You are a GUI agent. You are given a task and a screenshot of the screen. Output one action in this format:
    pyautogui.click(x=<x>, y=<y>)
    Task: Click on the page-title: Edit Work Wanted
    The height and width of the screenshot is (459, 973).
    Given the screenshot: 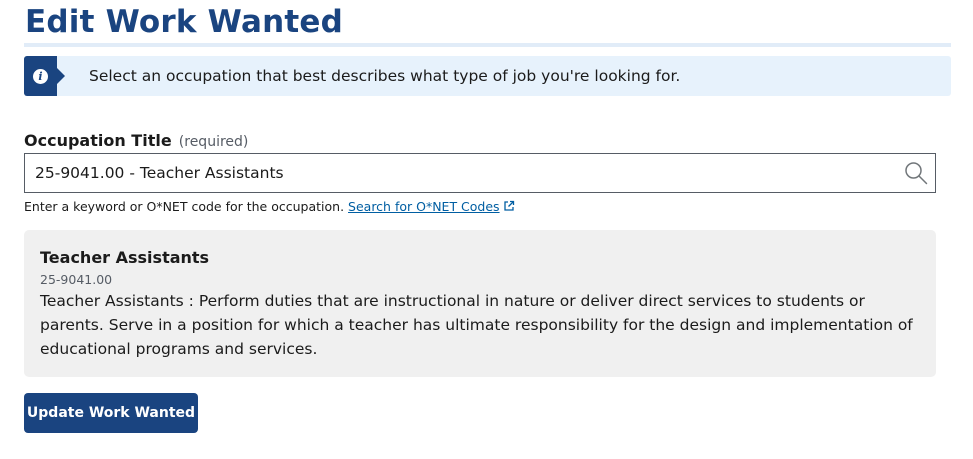 What is the action you would take?
    pyautogui.click(x=184, y=22)
    